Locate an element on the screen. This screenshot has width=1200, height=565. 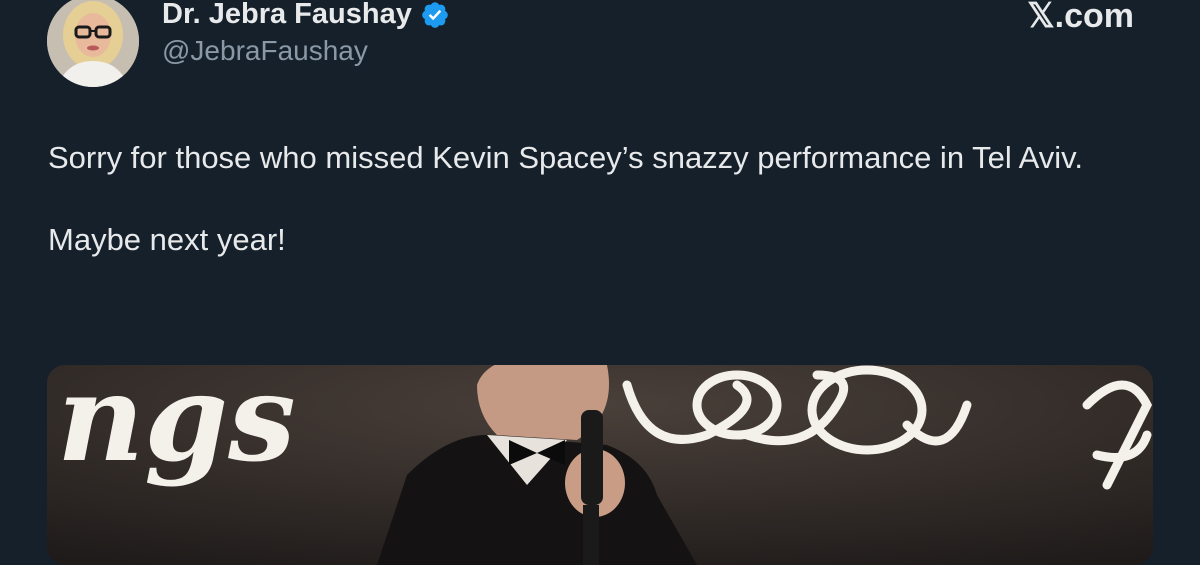
author-name-row: Dr. Jebra Faushay is located at coordinates (306, 15).